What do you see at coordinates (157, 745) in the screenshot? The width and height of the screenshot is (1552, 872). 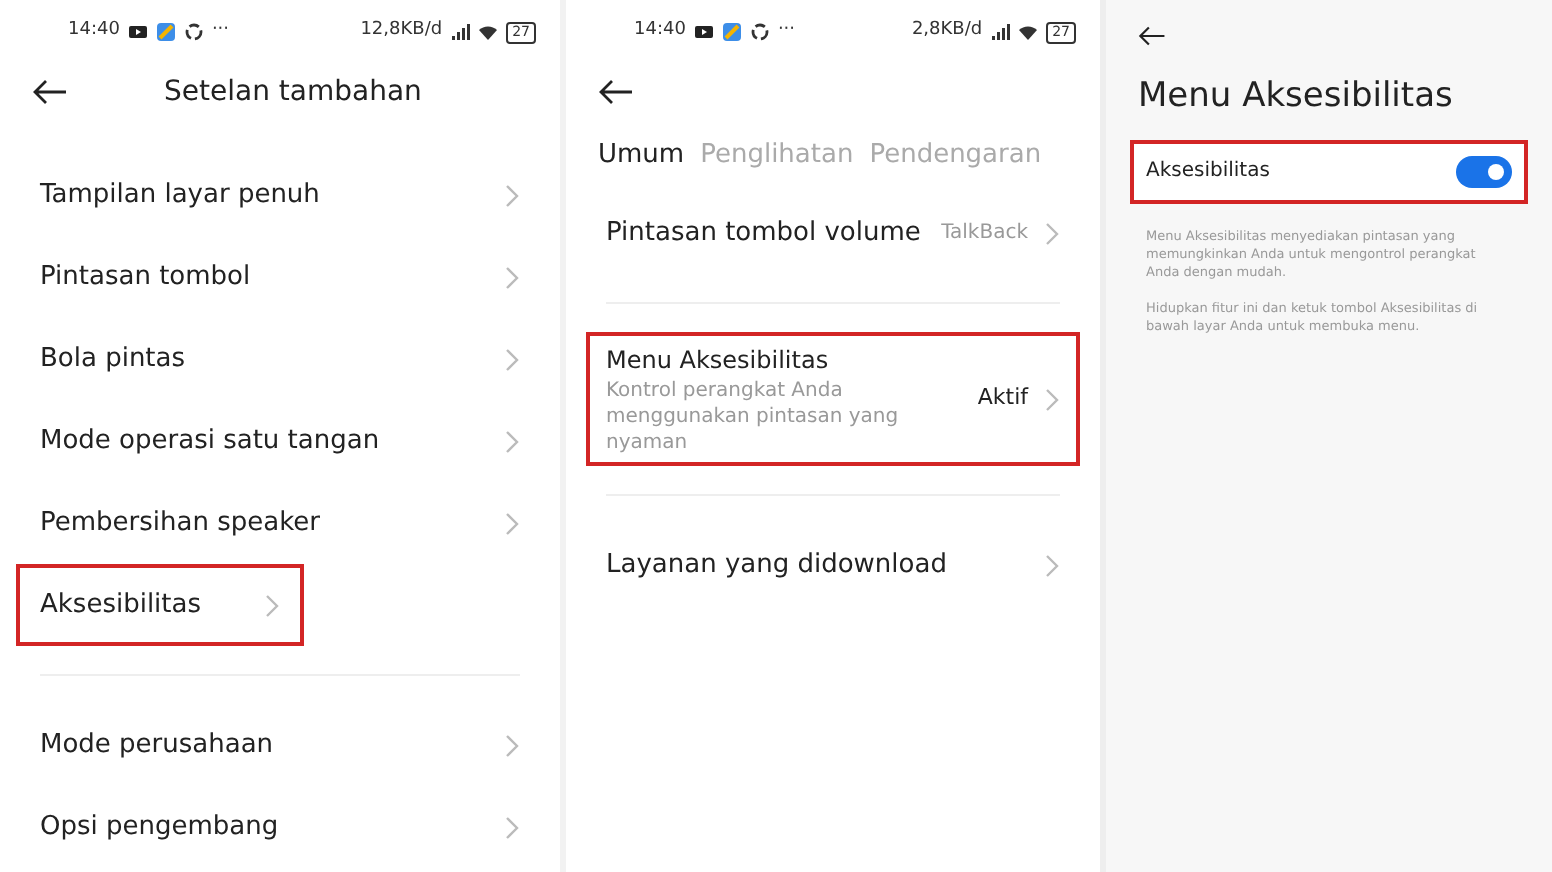 I see `item-label: Mode perusahaan` at bounding box center [157, 745].